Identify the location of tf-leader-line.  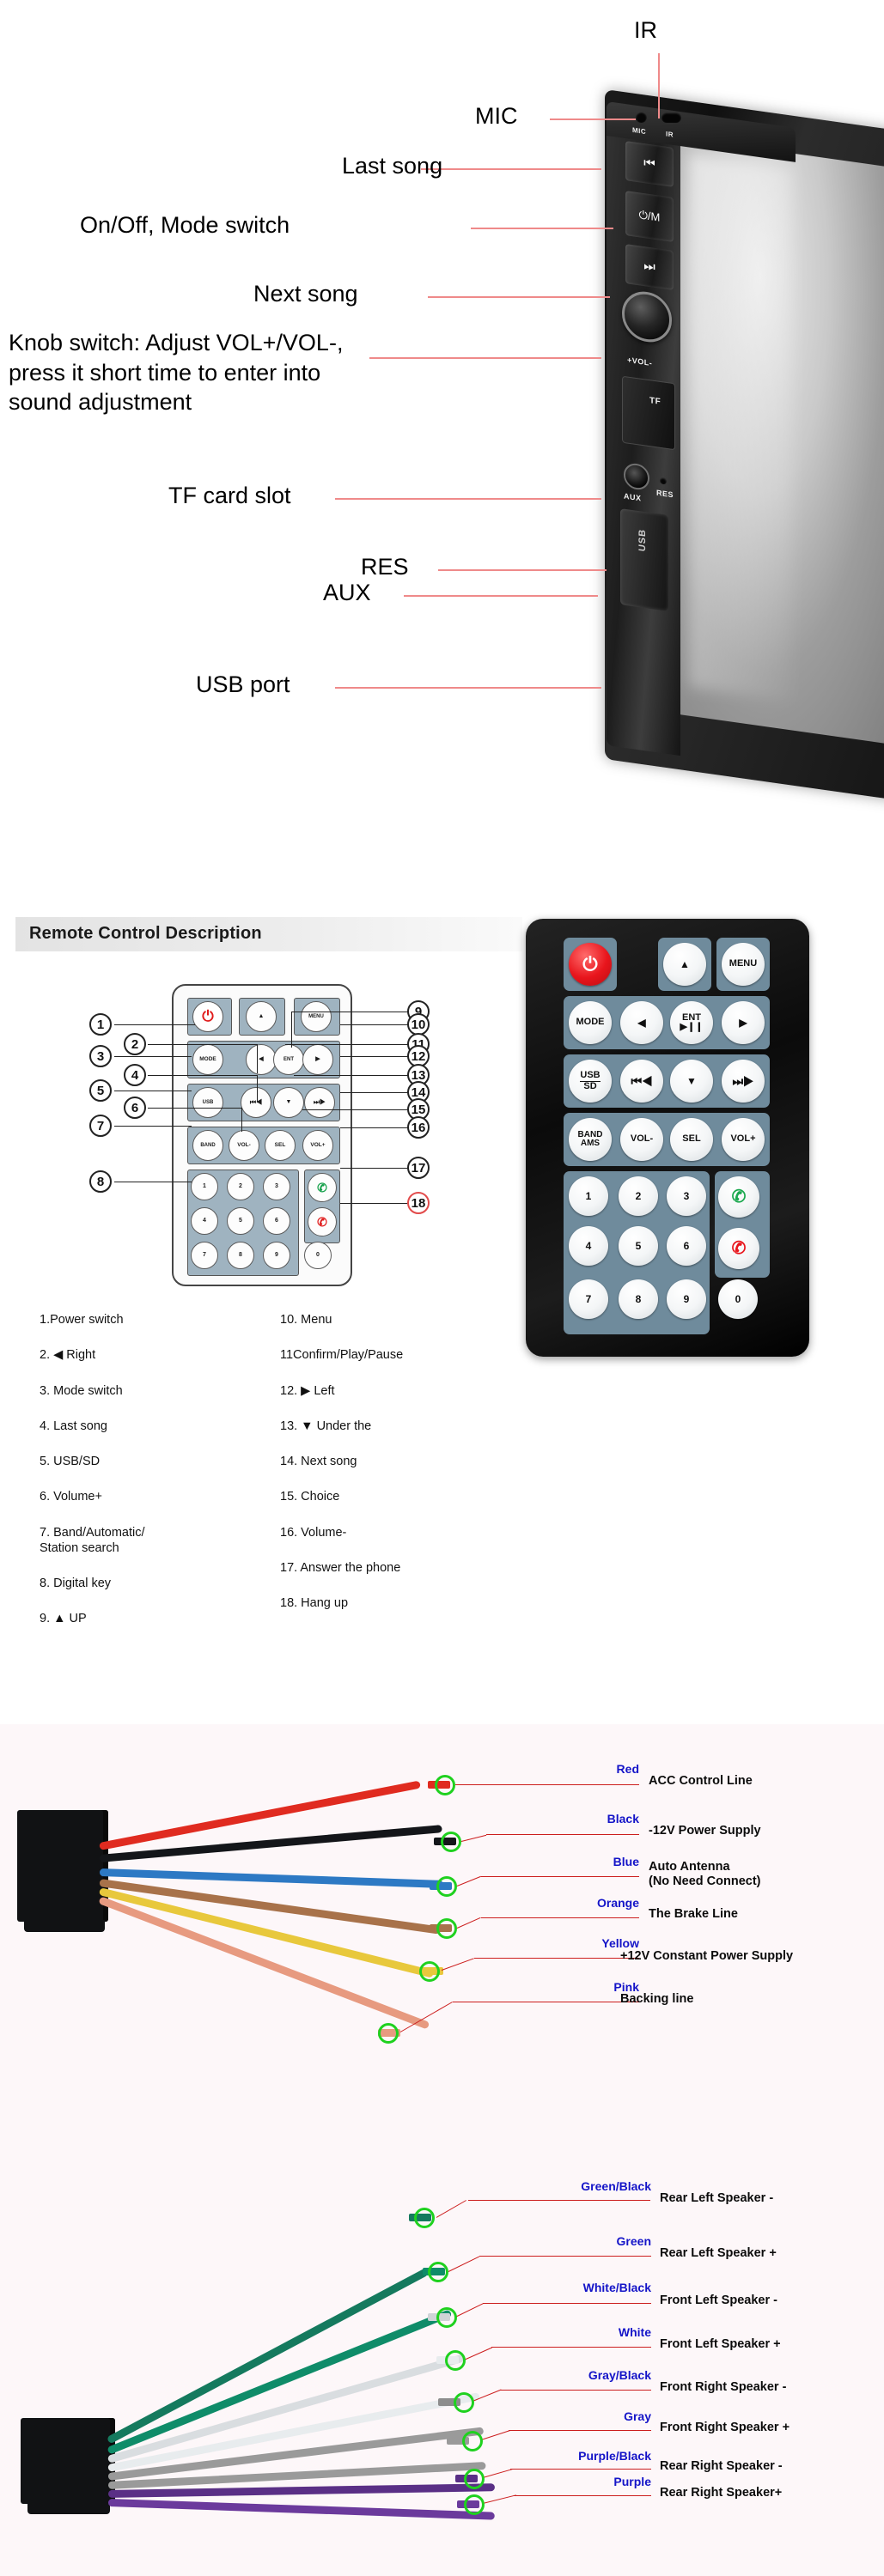
(468, 499).